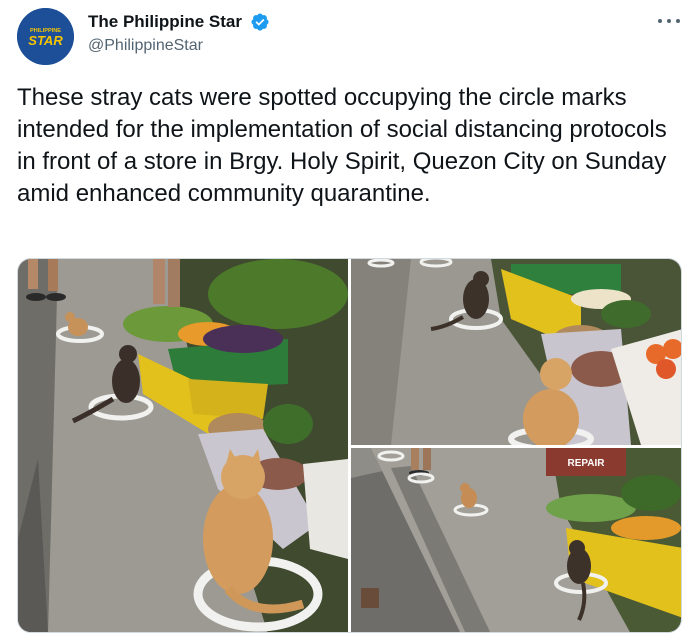  What do you see at coordinates (179, 46) in the screenshot?
I see `account-handle: @PhilippineStar` at bounding box center [179, 46].